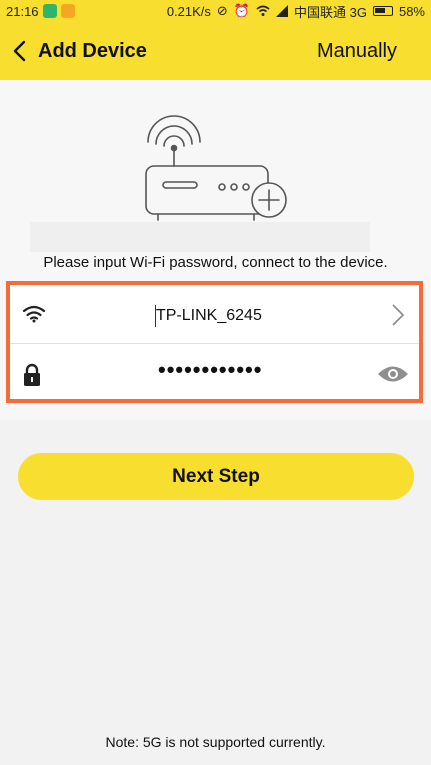  Describe the element at coordinates (210, 370) in the screenshot. I see `password-field: ••••••••••••` at that location.